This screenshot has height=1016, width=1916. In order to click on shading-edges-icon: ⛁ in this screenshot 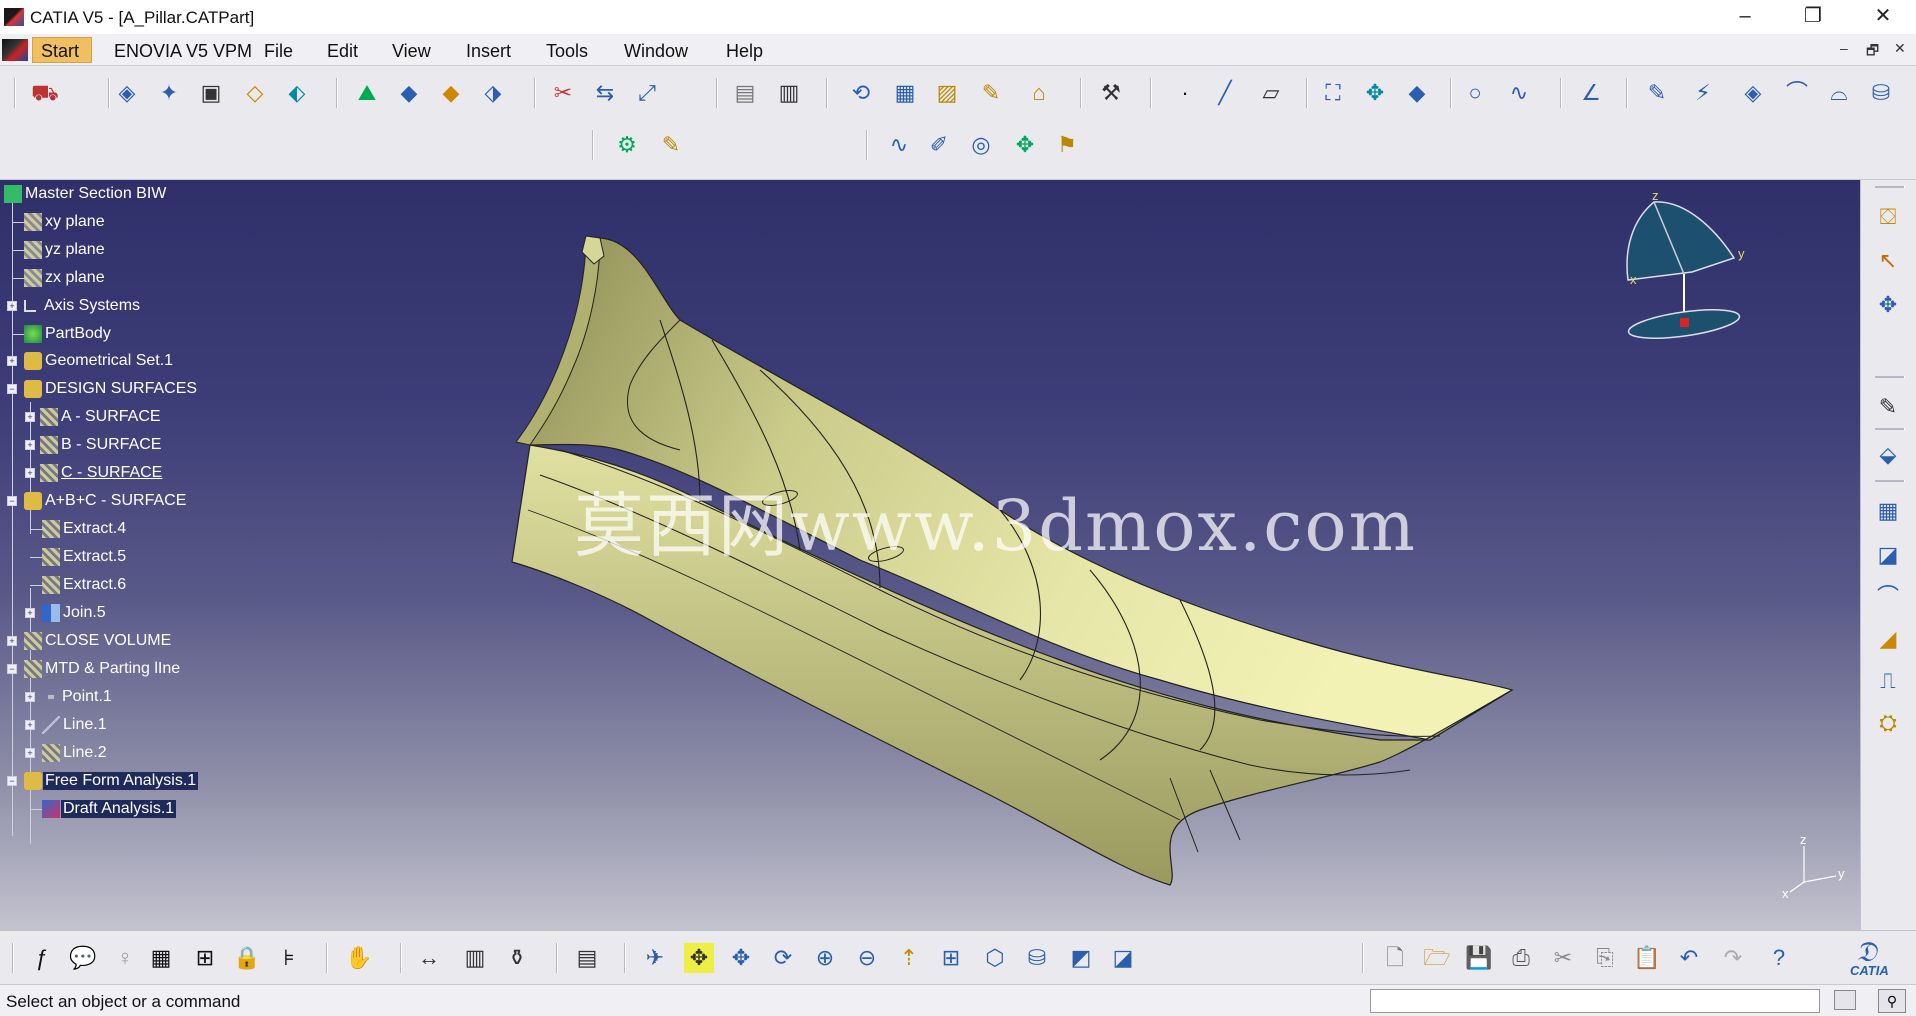, I will do `click(1037, 958)`.